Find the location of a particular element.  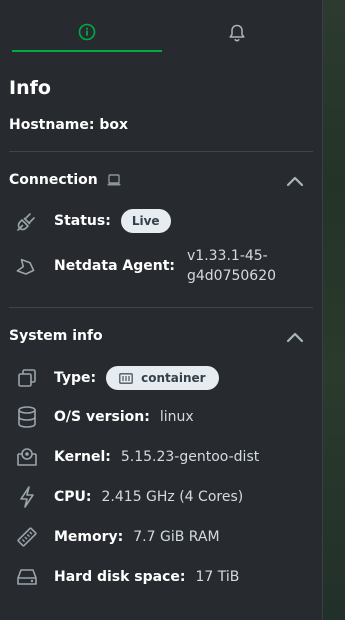

kernel-row: Kernel: 5.15.23-gentoo-dist is located at coordinates (136, 457).